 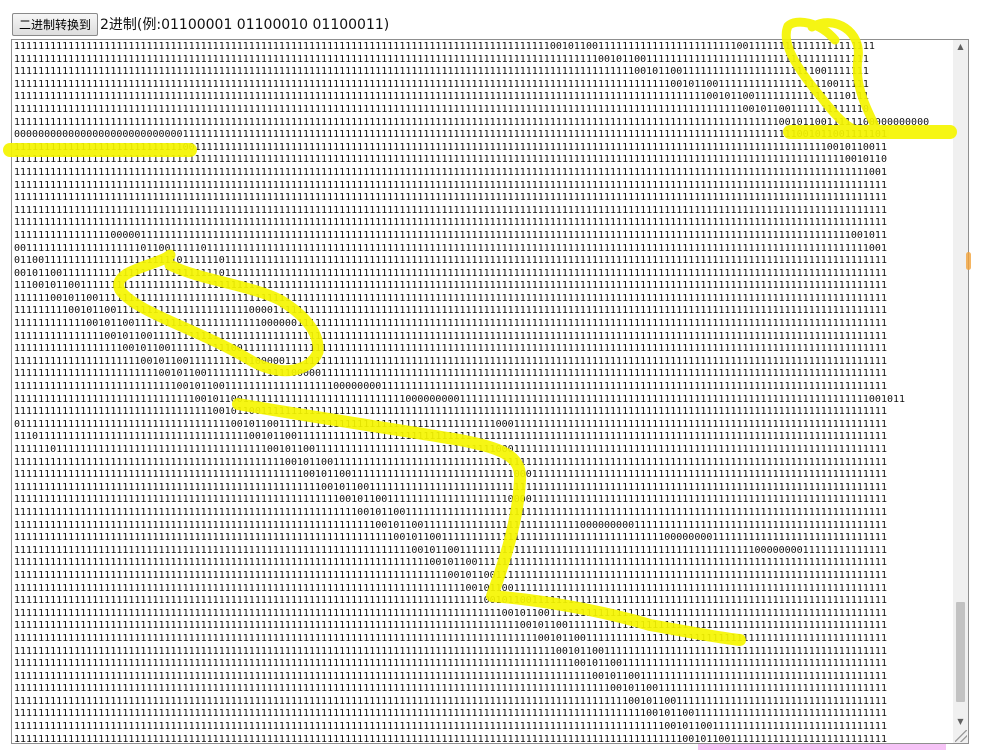 I want to click on vertical-scrollbar: ▲ ▼, so click(x=960, y=391).